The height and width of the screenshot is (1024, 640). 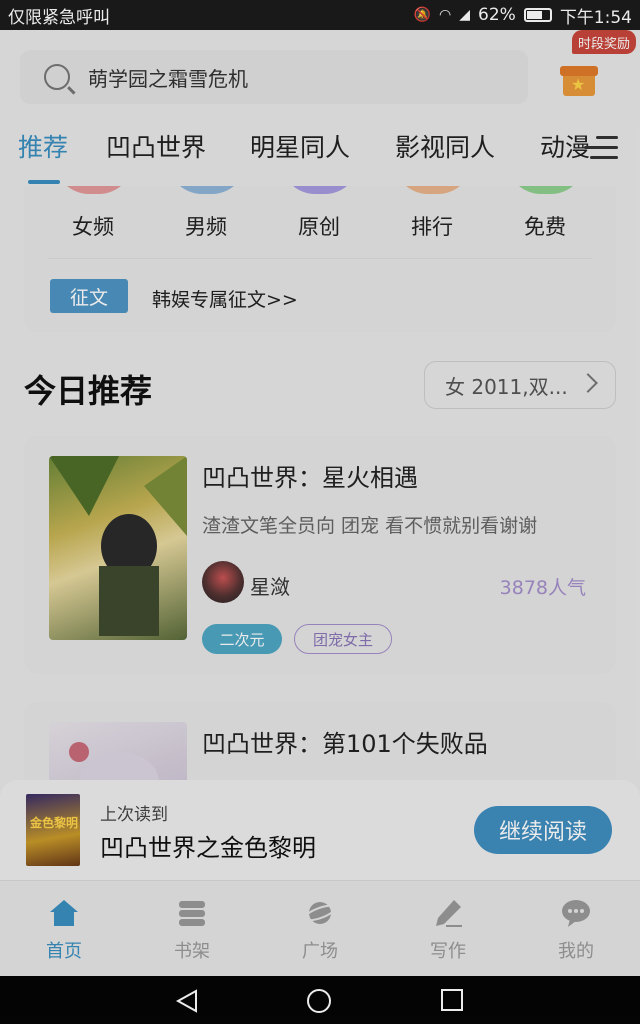 I want to click on clock: 下午1:54, so click(x=595, y=17).